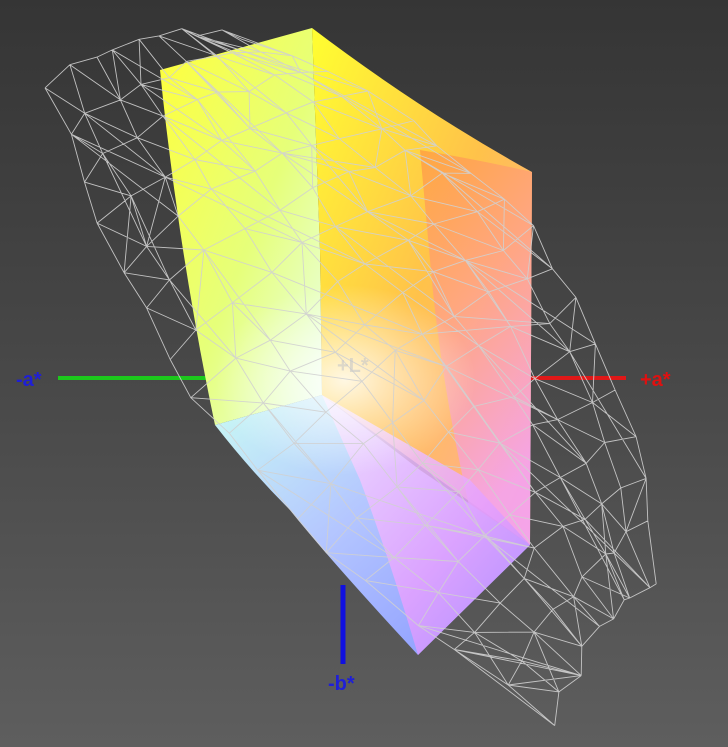 This screenshot has height=747, width=728. I want to click on neg-b-axis-label: -b*, so click(341, 684).